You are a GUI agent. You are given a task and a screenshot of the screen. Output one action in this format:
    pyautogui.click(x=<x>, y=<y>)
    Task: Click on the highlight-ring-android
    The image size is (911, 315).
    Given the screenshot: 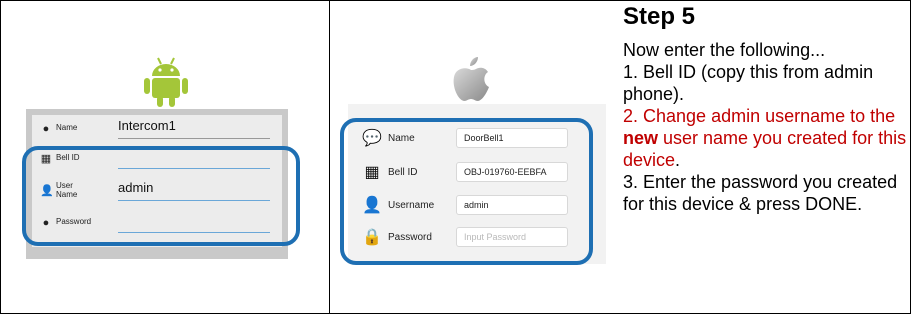 What is the action you would take?
    pyautogui.click(x=161, y=196)
    